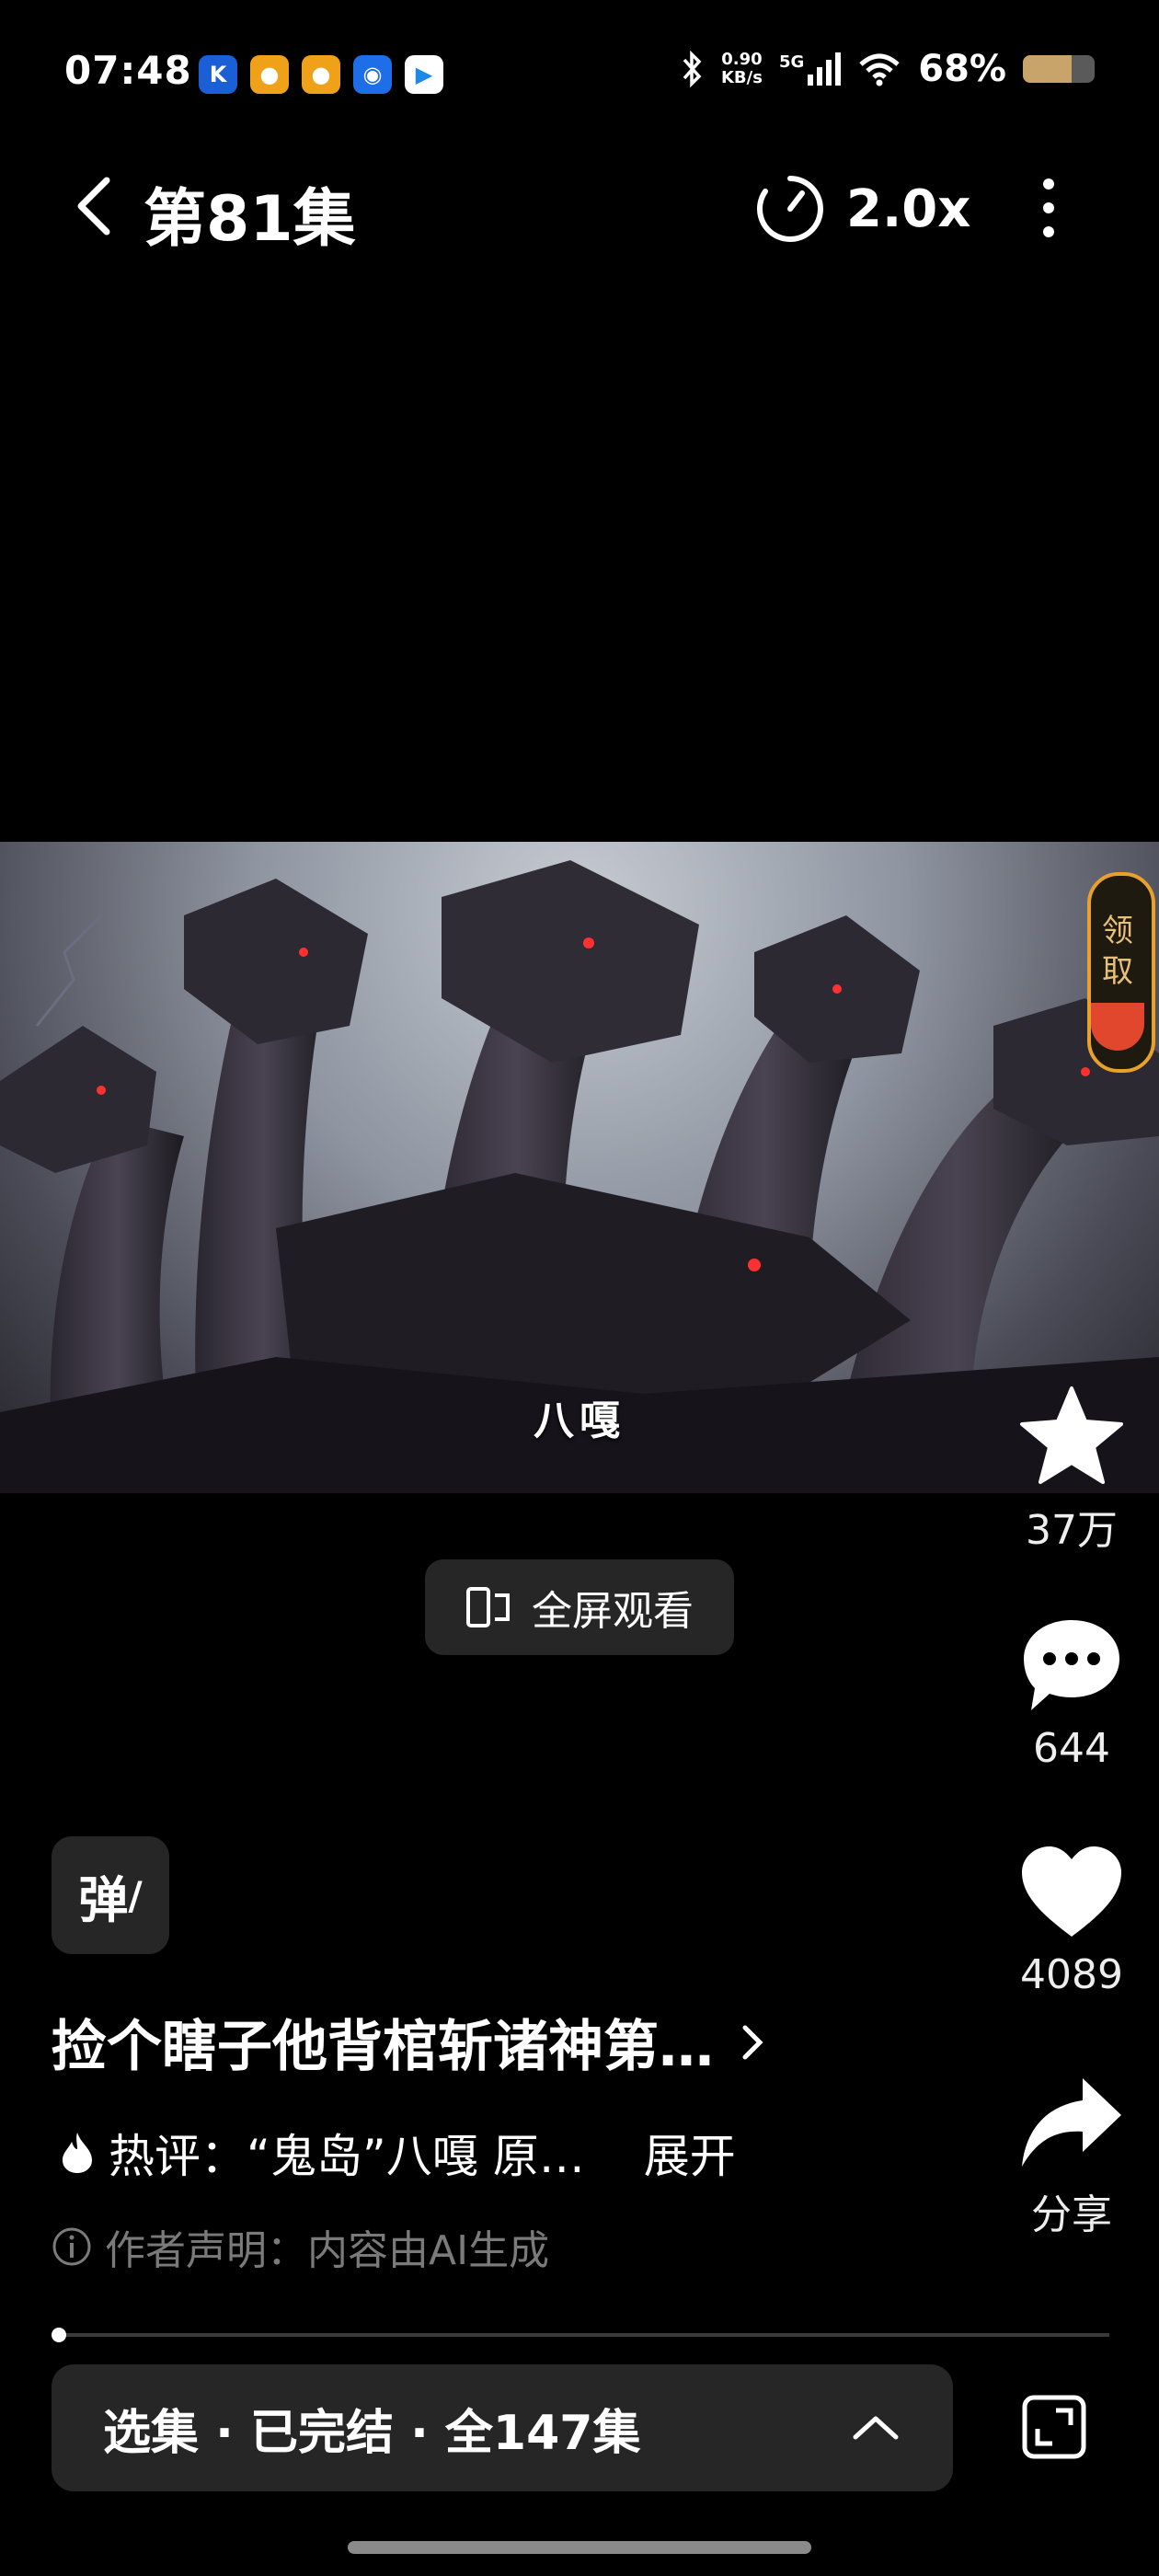 This screenshot has width=1159, height=2576. I want to click on share-arrow-icon, so click(1071, 2122).